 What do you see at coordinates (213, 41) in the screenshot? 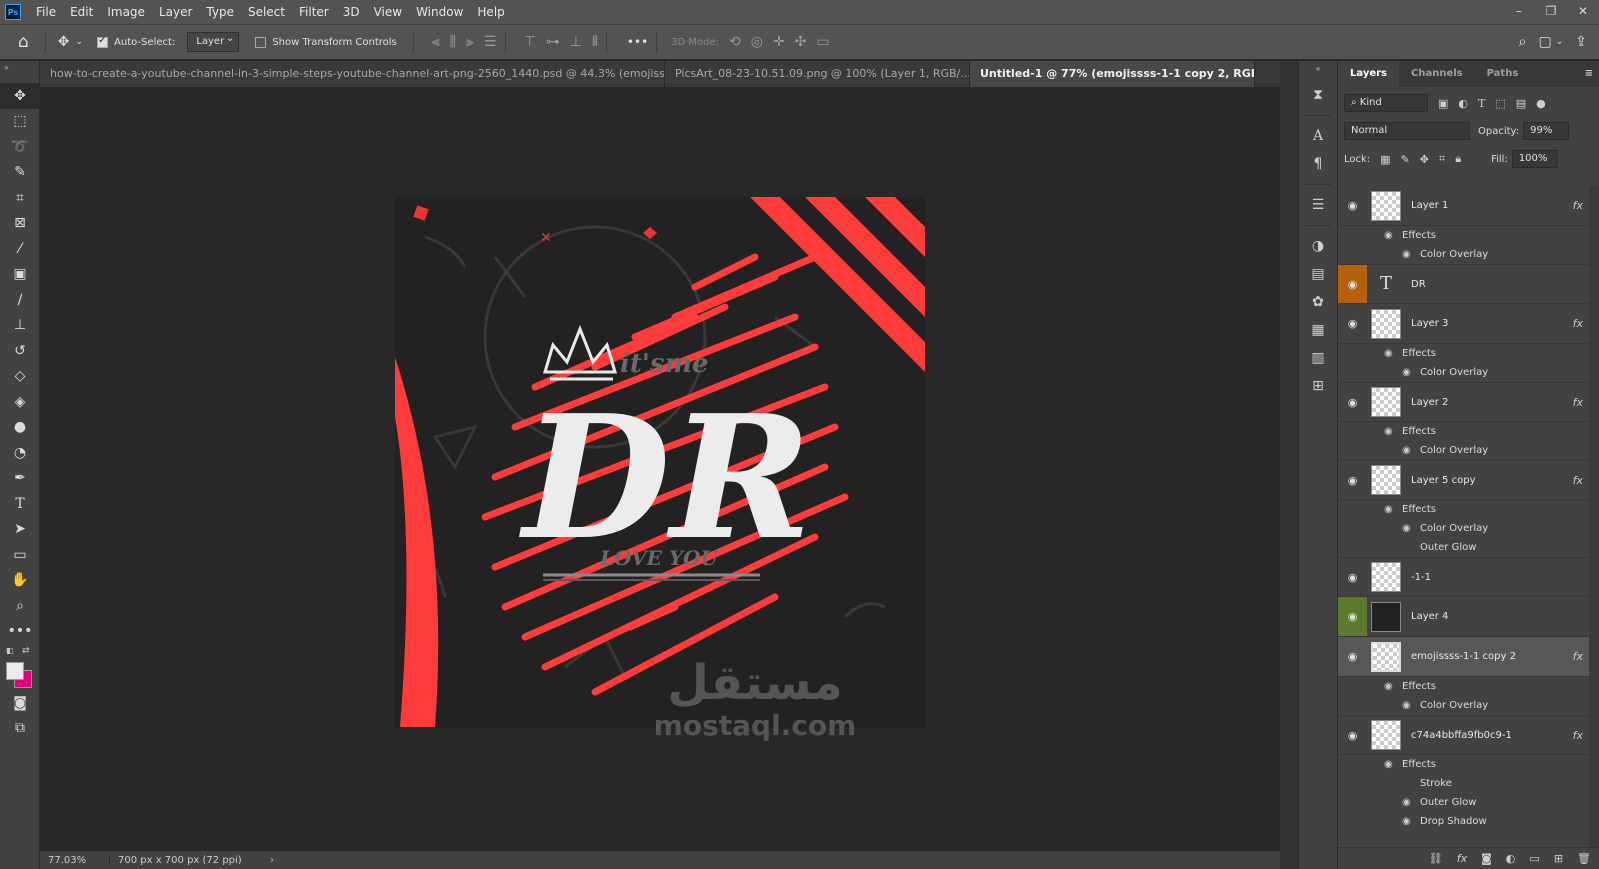
I see `auto-select-dropdown: Layer` at bounding box center [213, 41].